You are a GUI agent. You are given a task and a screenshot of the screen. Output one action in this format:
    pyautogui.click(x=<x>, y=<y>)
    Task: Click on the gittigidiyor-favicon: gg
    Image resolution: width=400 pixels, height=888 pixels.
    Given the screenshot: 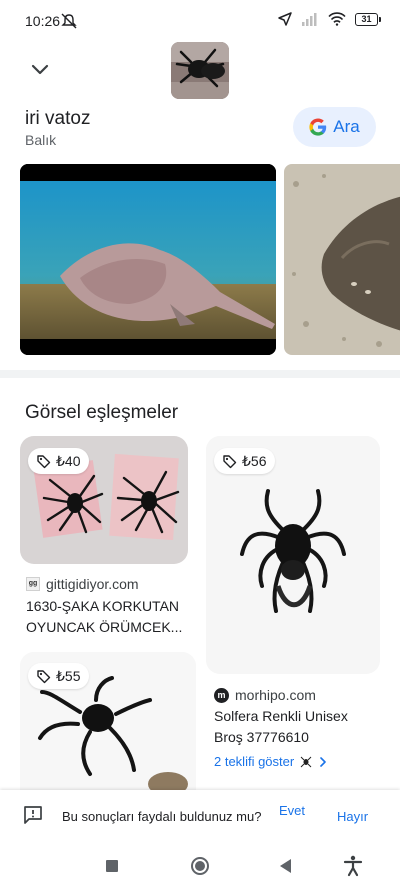 What is the action you would take?
    pyautogui.click(x=33, y=584)
    